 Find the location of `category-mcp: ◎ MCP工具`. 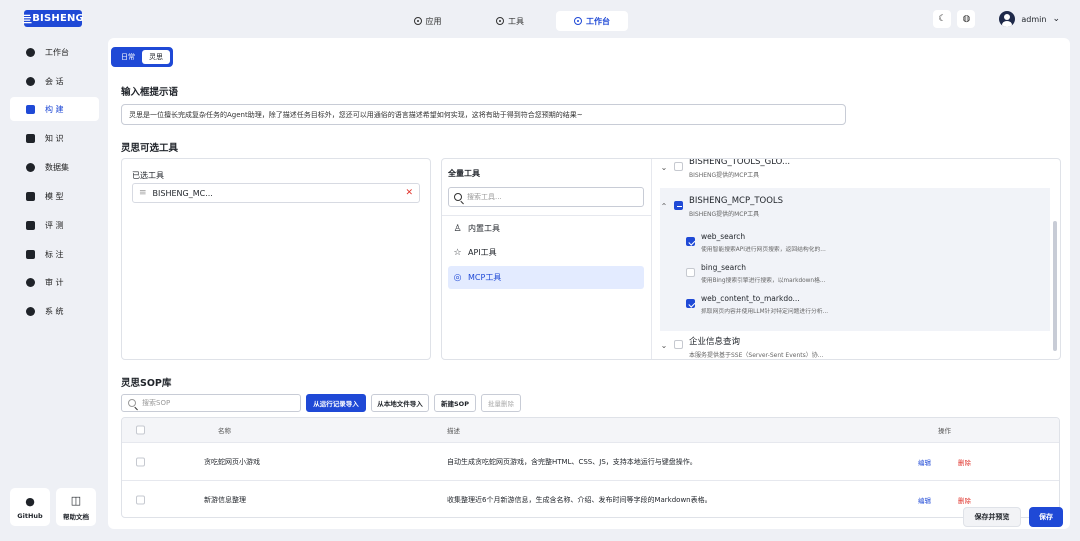

category-mcp: ◎ MCP工具 is located at coordinates (546, 277).